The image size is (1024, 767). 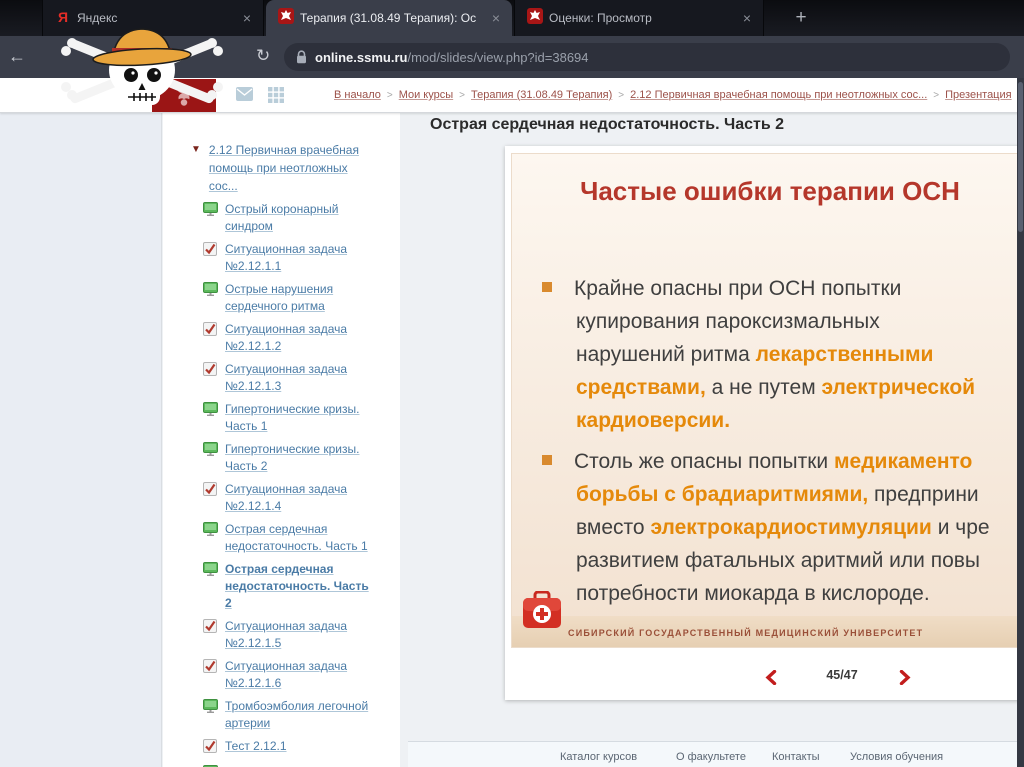 I want to click on sidebar-item: Гипертонические кризы. Часть 1, so click(x=296, y=418).